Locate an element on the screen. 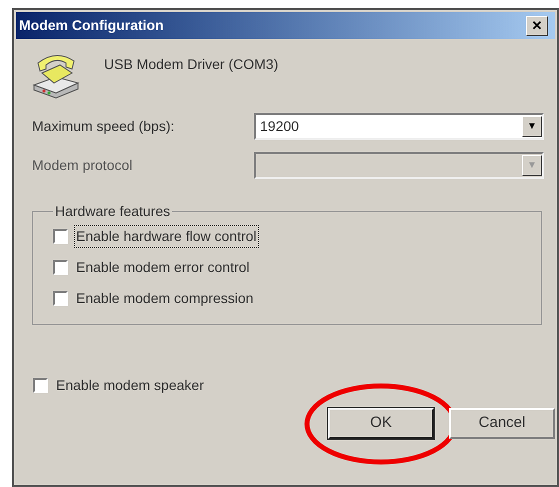 This screenshot has height=487, width=559. checkbox-label: Enable hardware flow control is located at coordinates (166, 236).